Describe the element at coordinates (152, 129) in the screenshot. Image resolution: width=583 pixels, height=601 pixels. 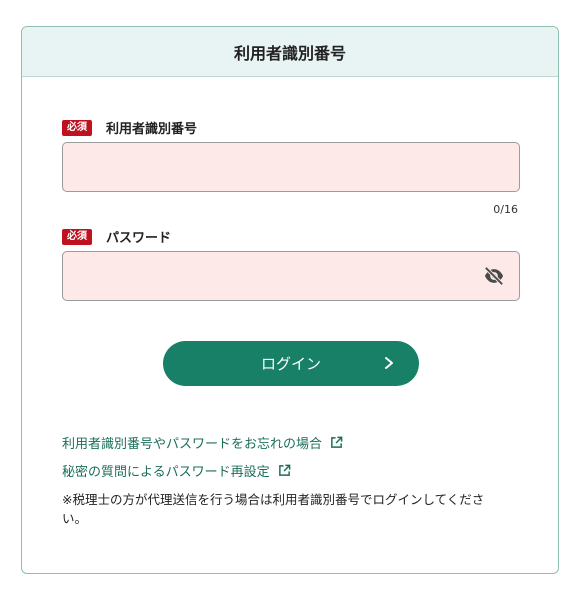
I see `user-id-label: 利用者識別番号` at that location.